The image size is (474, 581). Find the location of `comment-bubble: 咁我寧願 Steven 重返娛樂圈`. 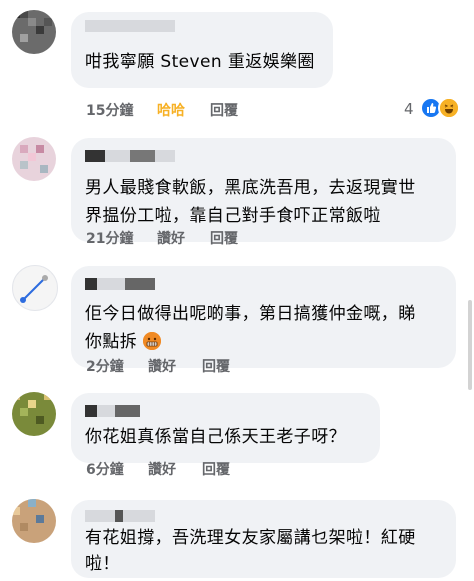

comment-bubble: 咁我寧願 Steven 重返娛樂圈 is located at coordinates (202, 50).